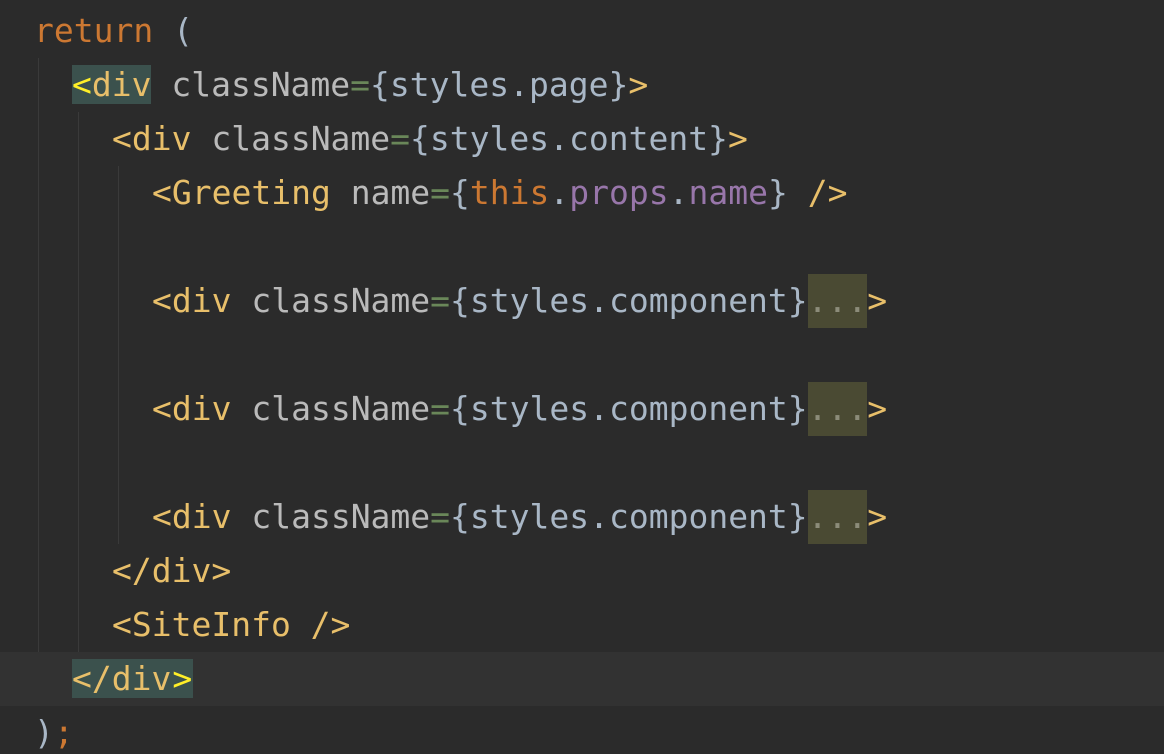 The image size is (1164, 754). What do you see at coordinates (231, 624) in the screenshot?
I see `component-tag: <SiteInfo />` at bounding box center [231, 624].